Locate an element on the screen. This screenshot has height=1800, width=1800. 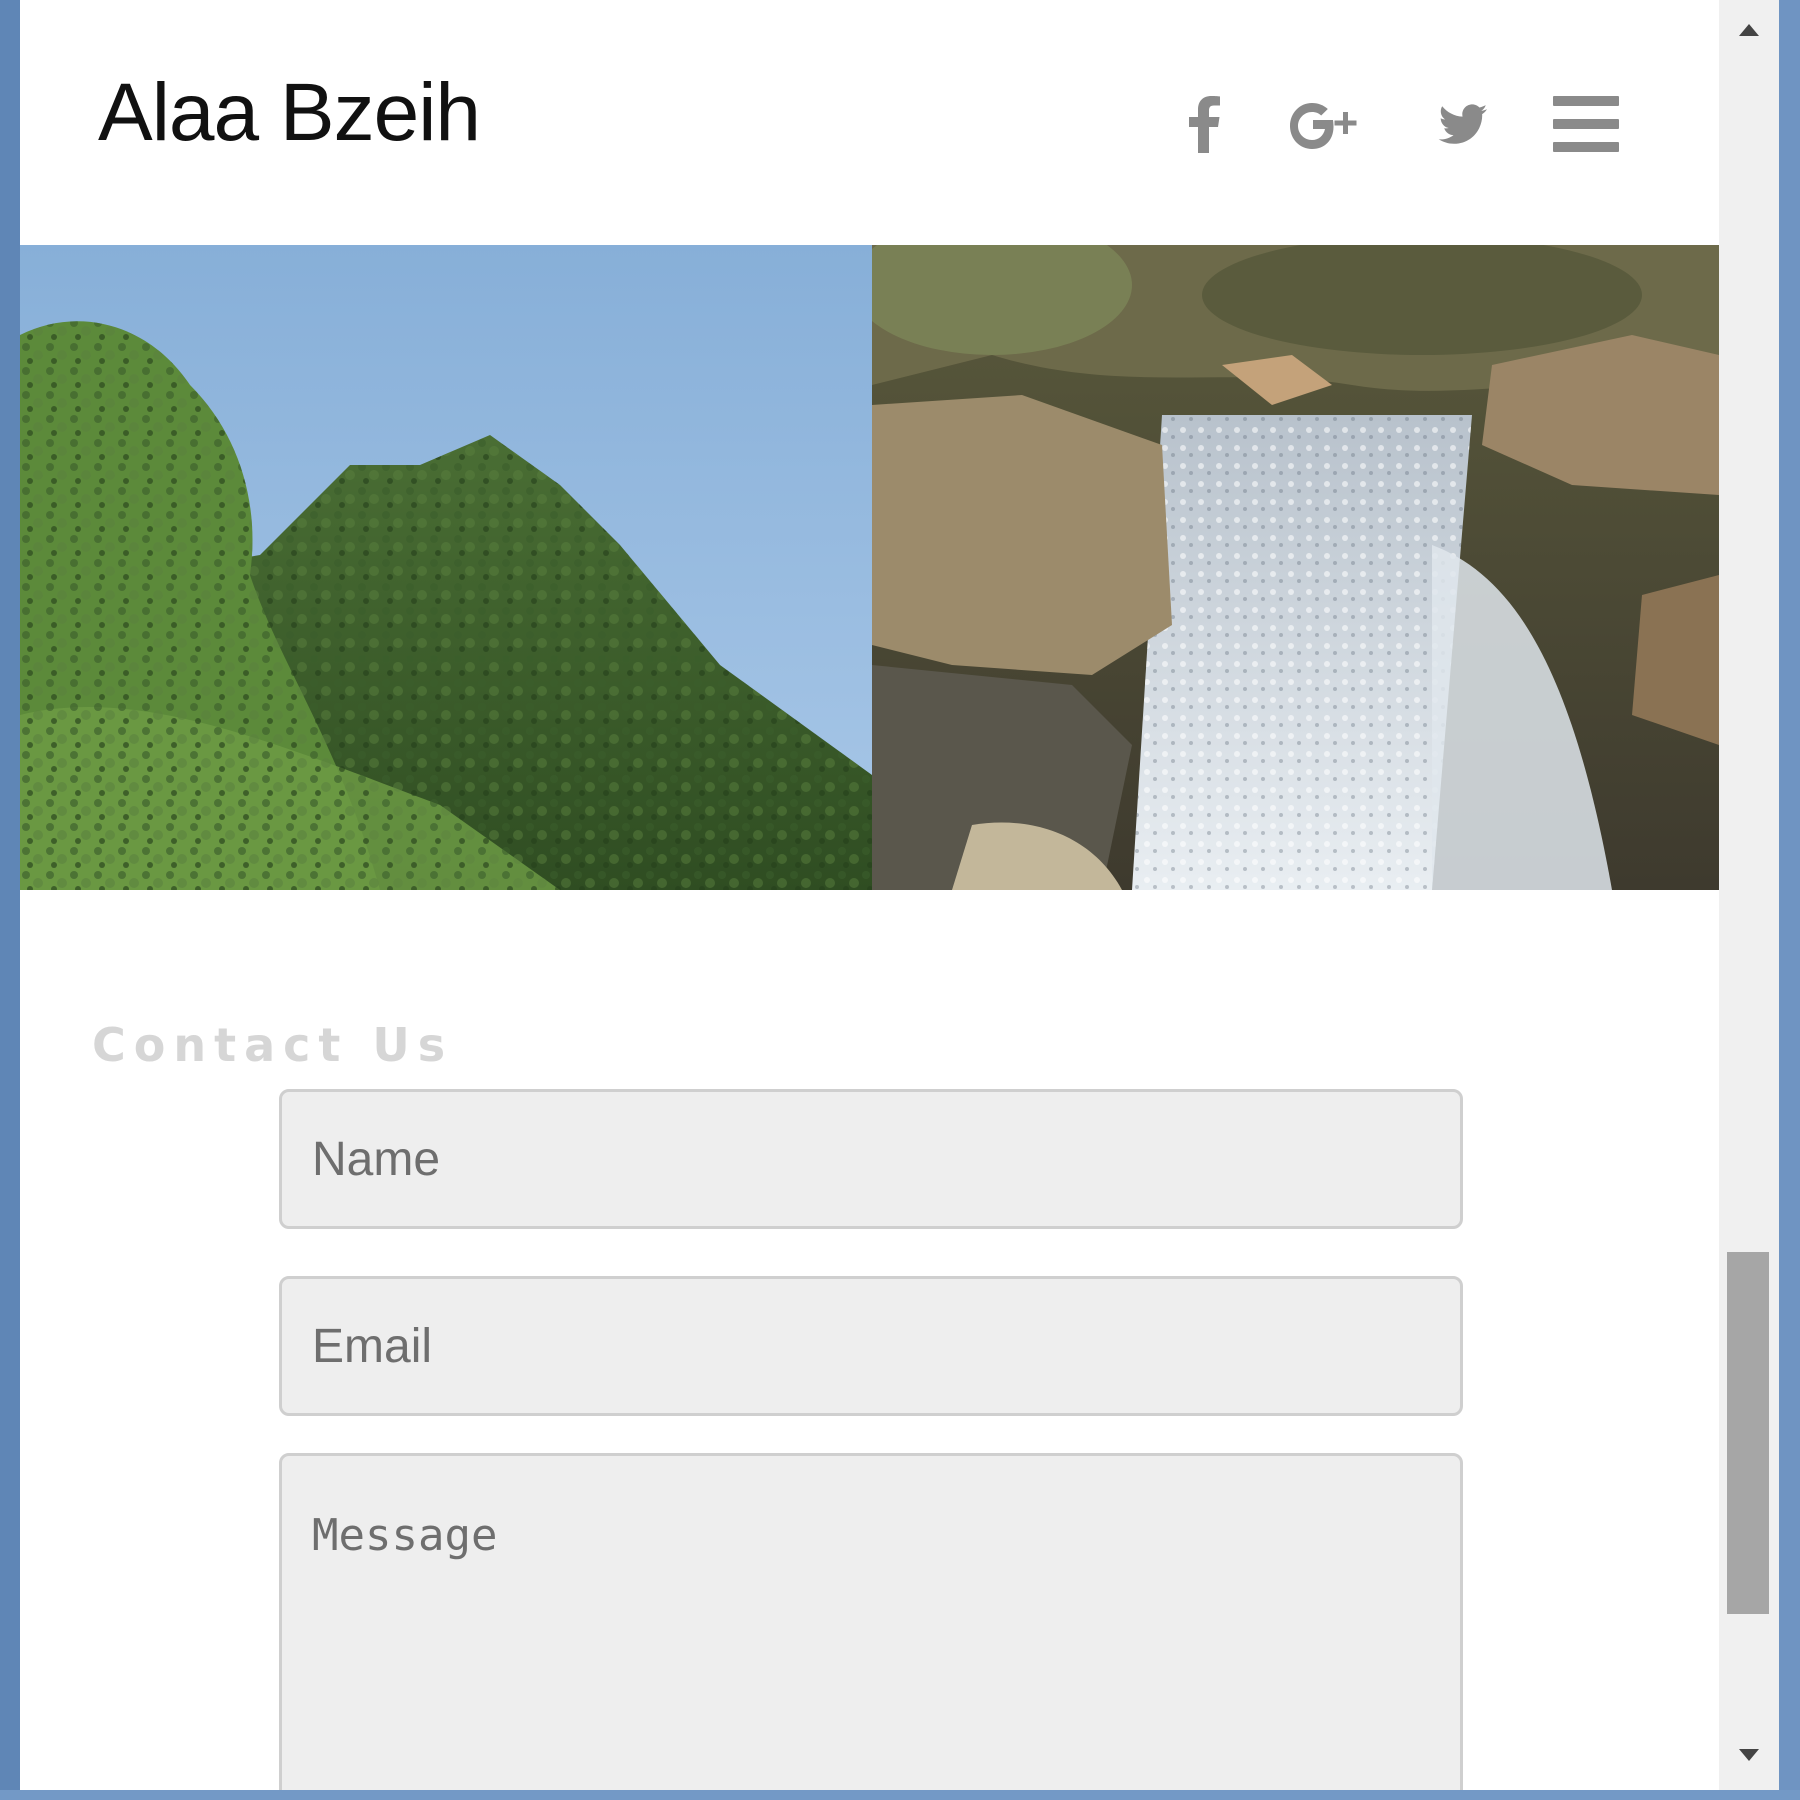
vertical-scrollbar is located at coordinates (1749, 895).